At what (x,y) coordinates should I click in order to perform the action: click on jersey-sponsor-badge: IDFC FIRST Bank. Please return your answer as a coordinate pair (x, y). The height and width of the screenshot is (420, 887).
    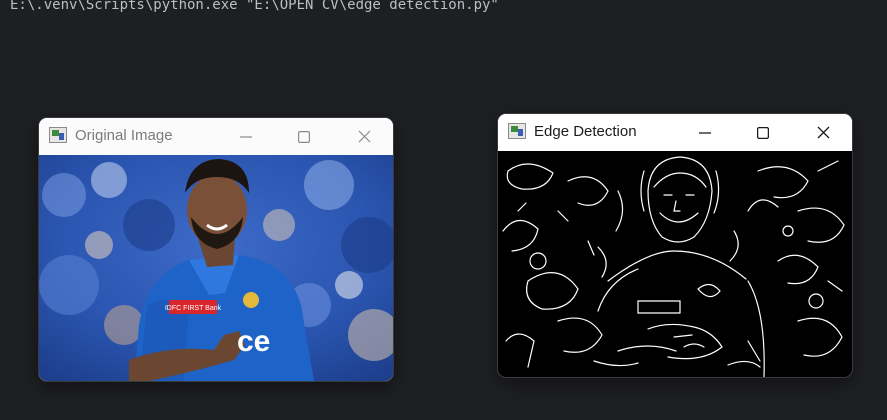
    Looking at the image, I should click on (193, 307).